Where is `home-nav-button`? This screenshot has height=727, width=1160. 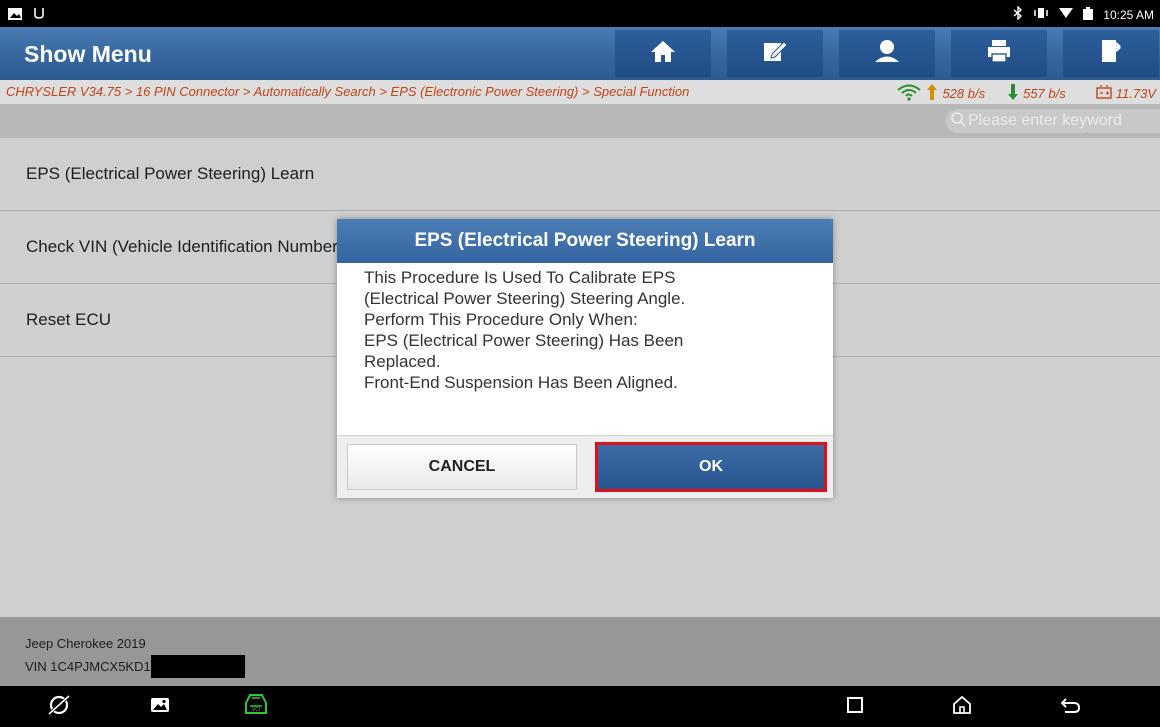 home-nav-button is located at coordinates (962, 707).